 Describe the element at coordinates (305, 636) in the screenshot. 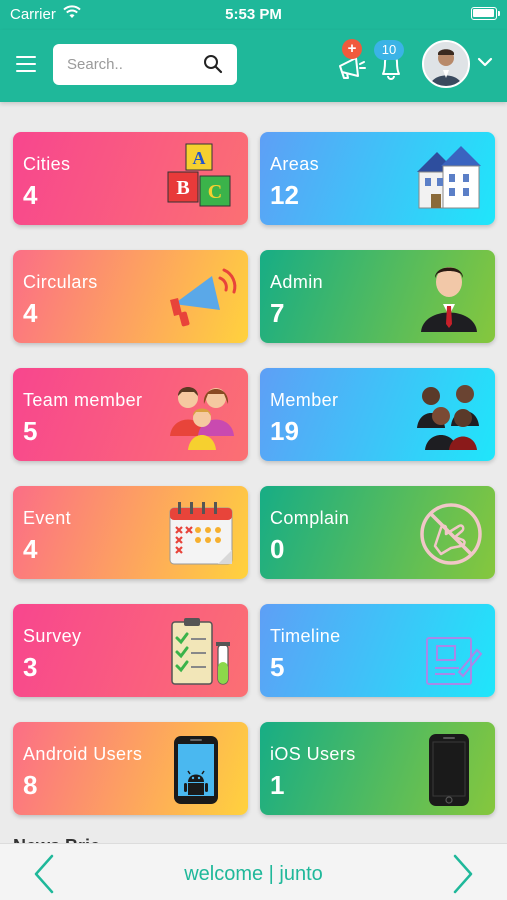

I see `card-label: Timeline` at that location.